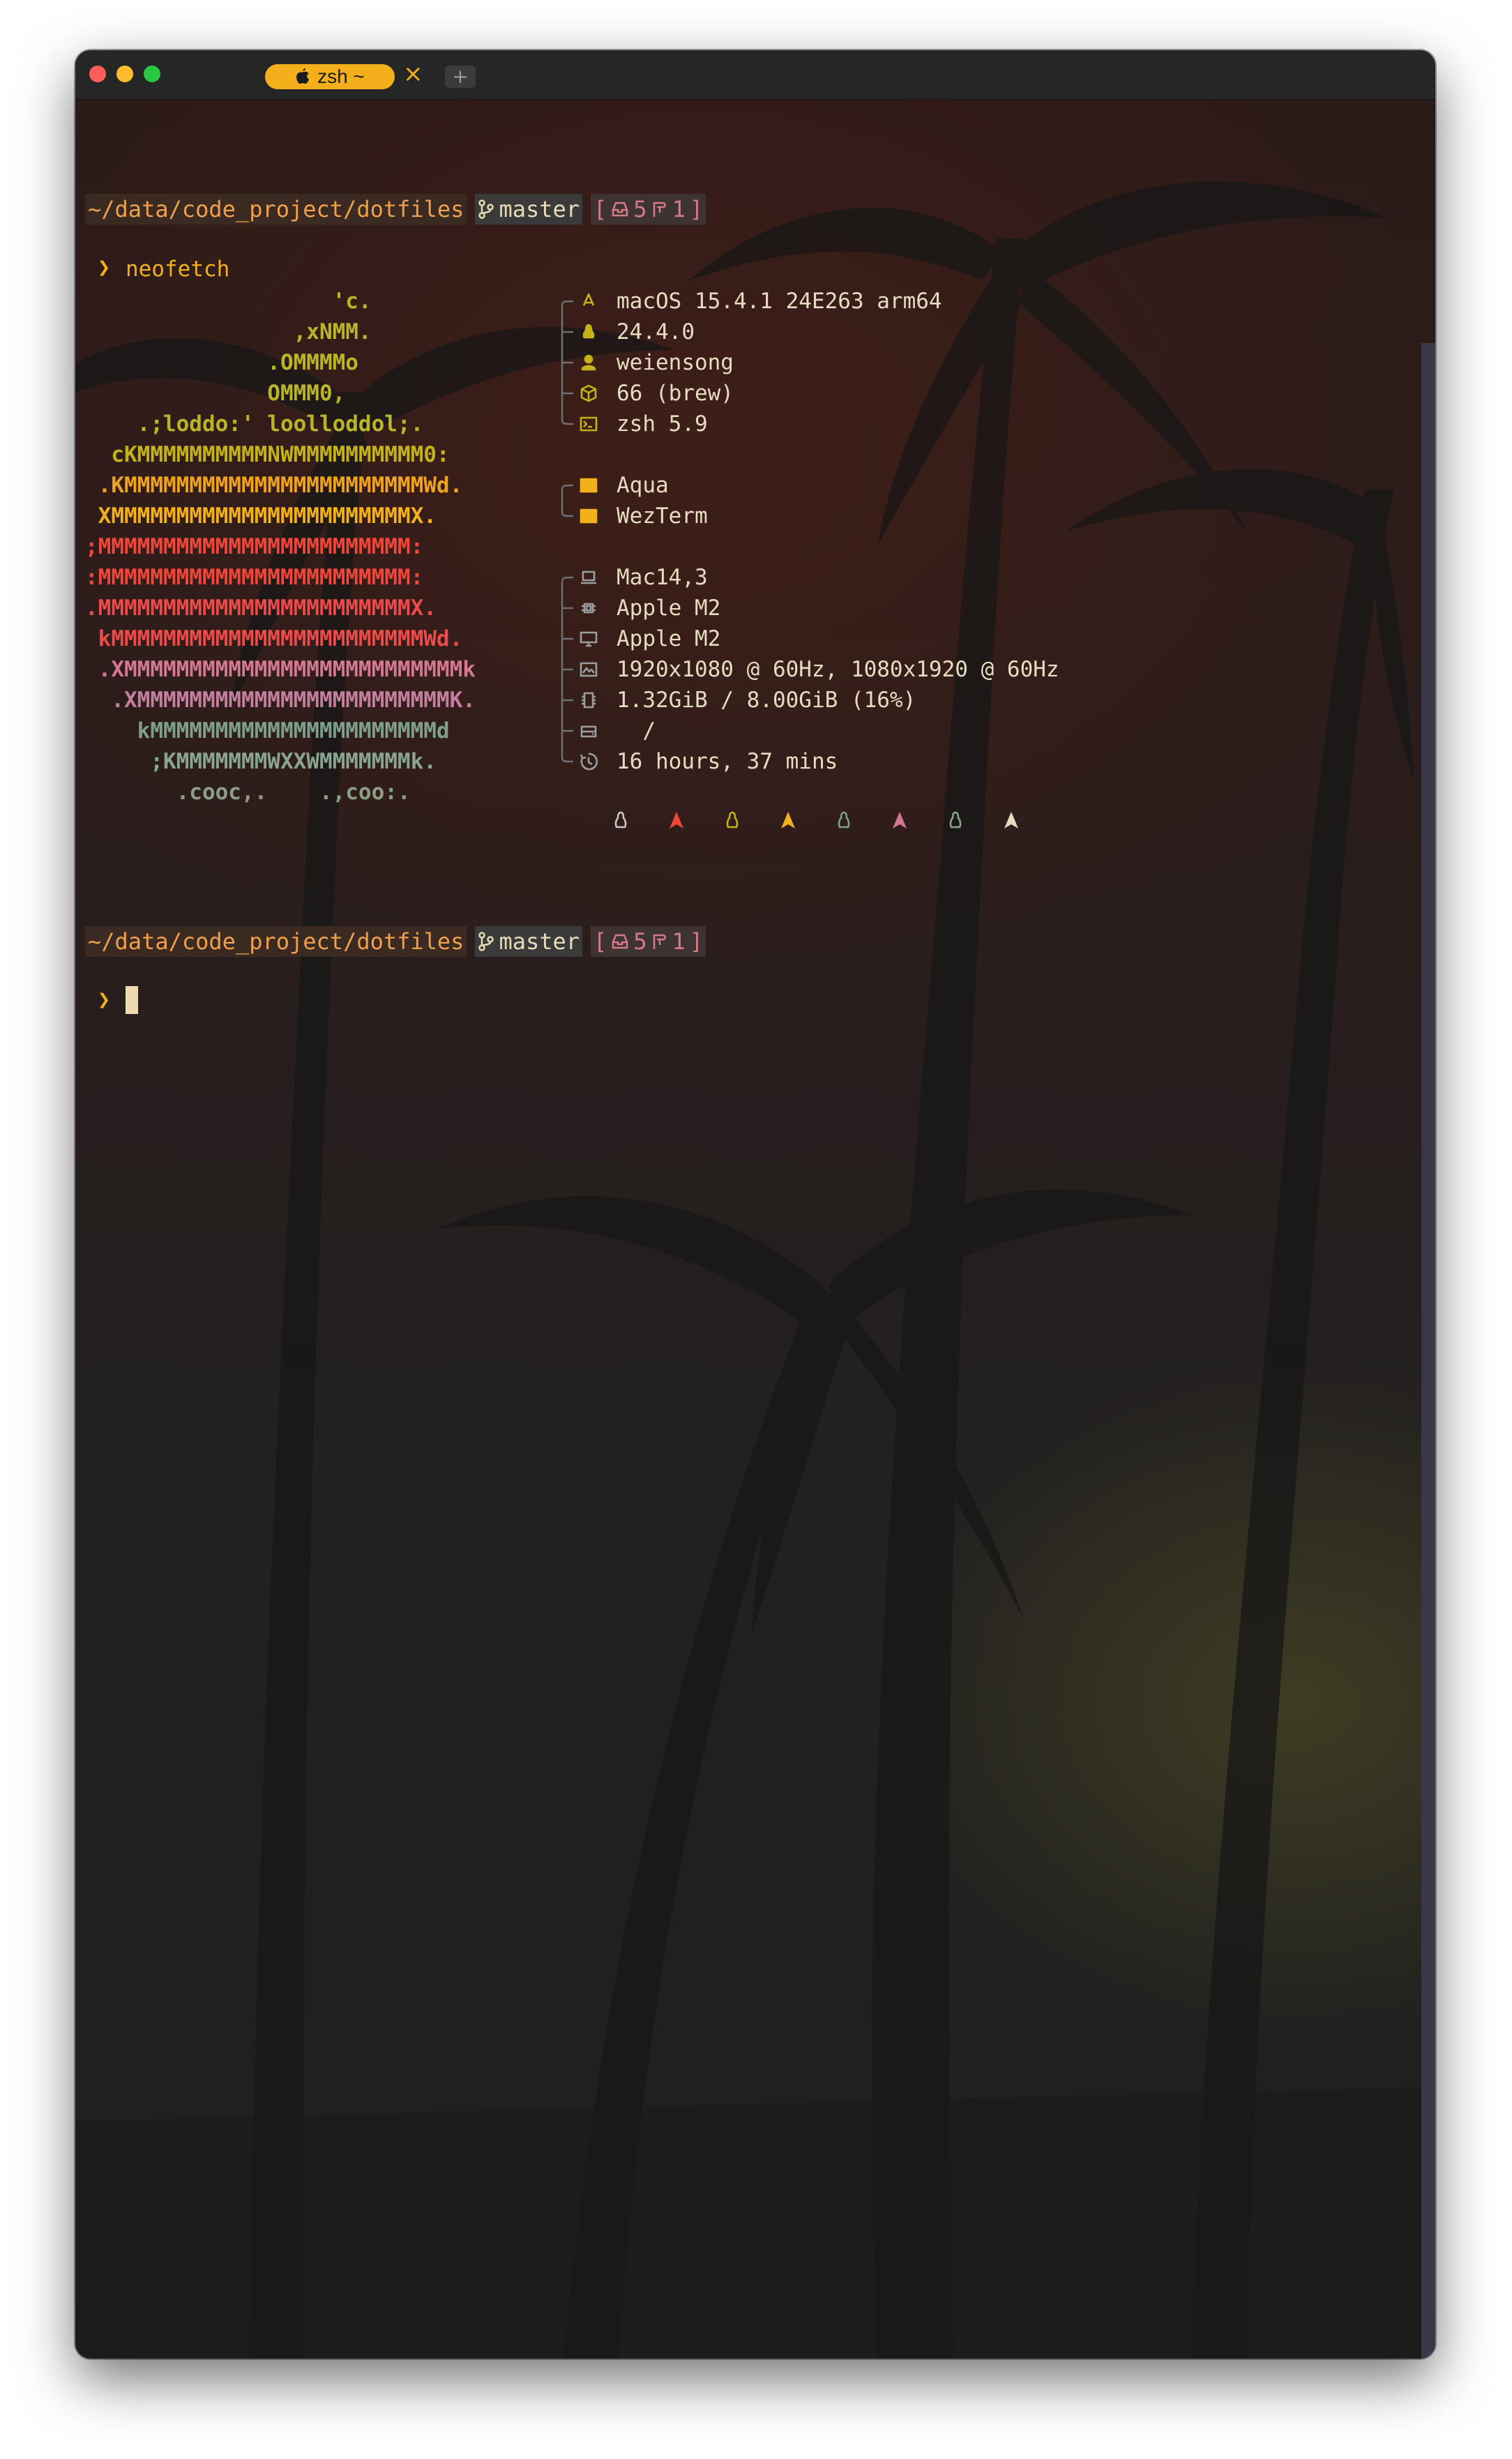 Image resolution: width=1512 pixels, height=2459 pixels. What do you see at coordinates (105, 1000) in the screenshot?
I see `prompt-char-2: ❯` at bounding box center [105, 1000].